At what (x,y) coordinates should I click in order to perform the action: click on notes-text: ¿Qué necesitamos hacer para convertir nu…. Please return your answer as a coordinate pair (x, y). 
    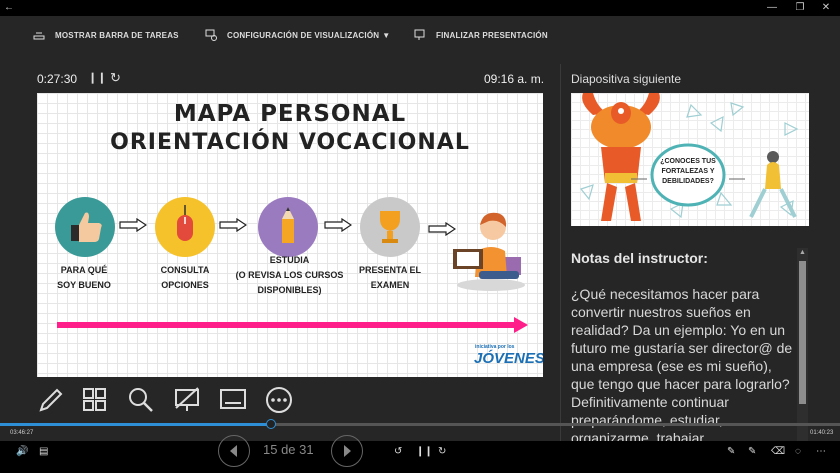
    Looking at the image, I should click on (682, 365).